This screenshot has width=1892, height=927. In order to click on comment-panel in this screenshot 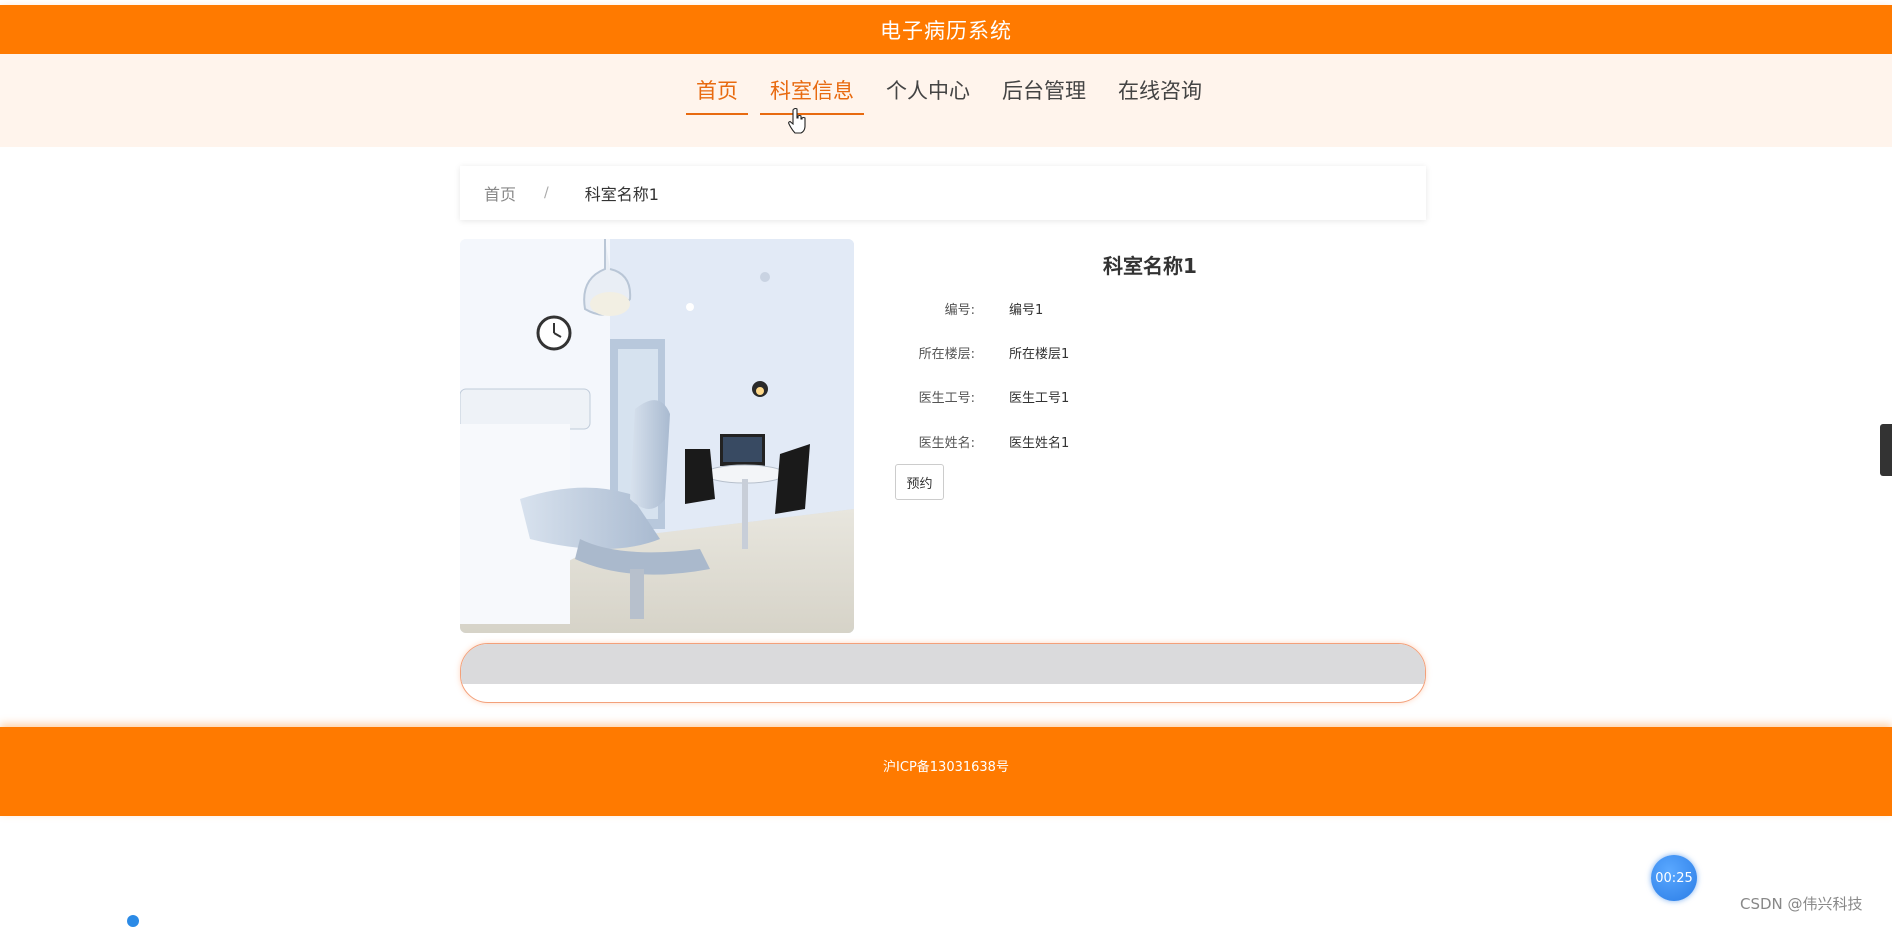, I will do `click(943, 673)`.